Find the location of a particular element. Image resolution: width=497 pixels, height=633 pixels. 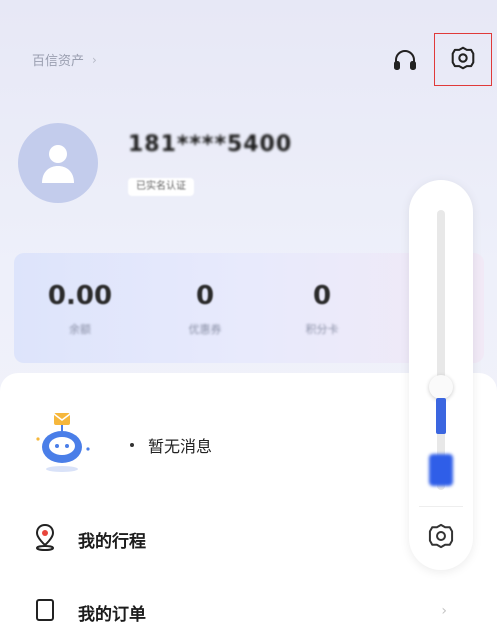

menu-item-trips: 我的行程 is located at coordinates (89, 539).